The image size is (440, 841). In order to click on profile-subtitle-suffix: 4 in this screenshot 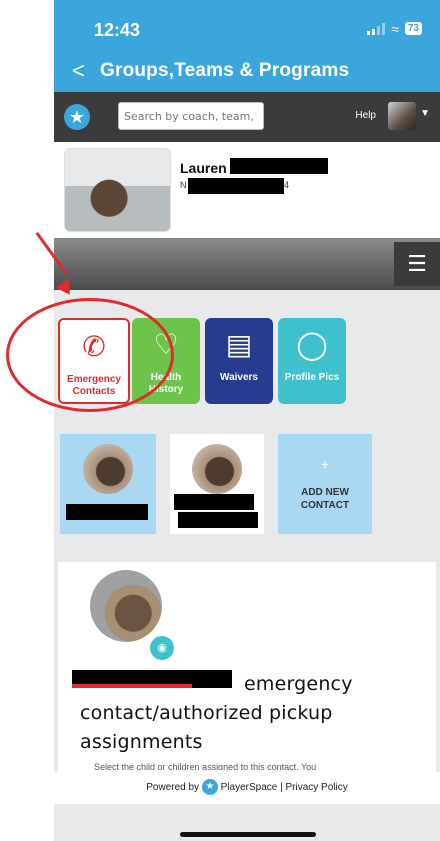, I will do `click(287, 185)`.